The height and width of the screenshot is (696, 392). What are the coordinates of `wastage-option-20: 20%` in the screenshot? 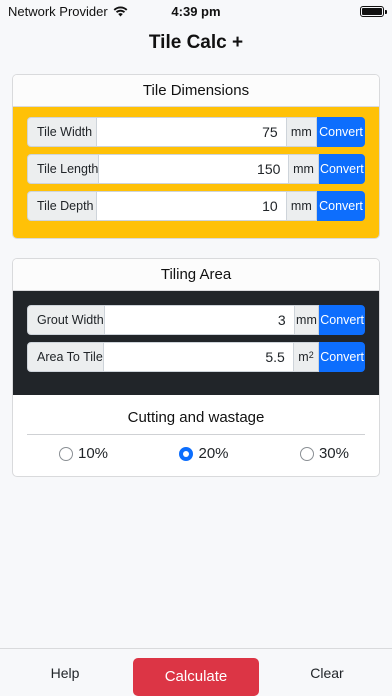 It's located at (204, 453).